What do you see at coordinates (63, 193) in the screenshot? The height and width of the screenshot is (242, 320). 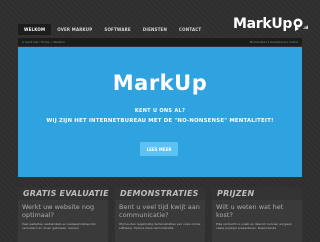 I see `column-title: GRATIS EVALUATIE` at bounding box center [63, 193].